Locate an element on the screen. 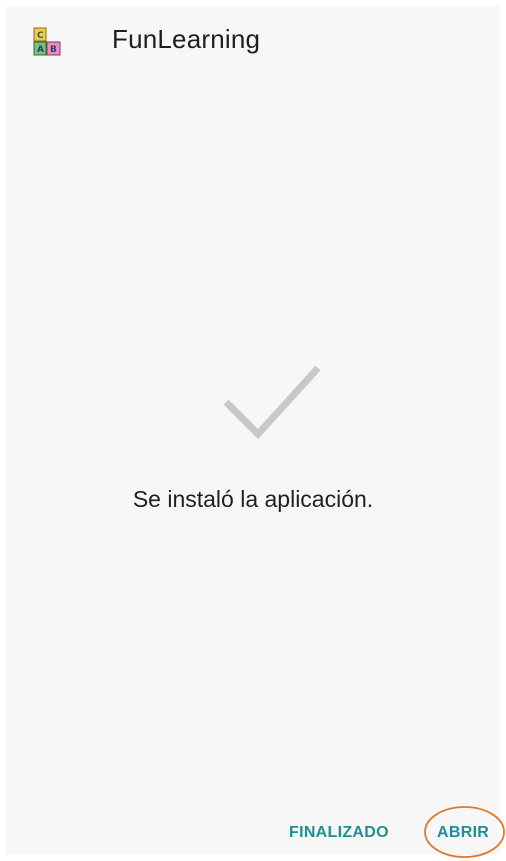  abc-blocks-icon: C A B is located at coordinates (47, 41).